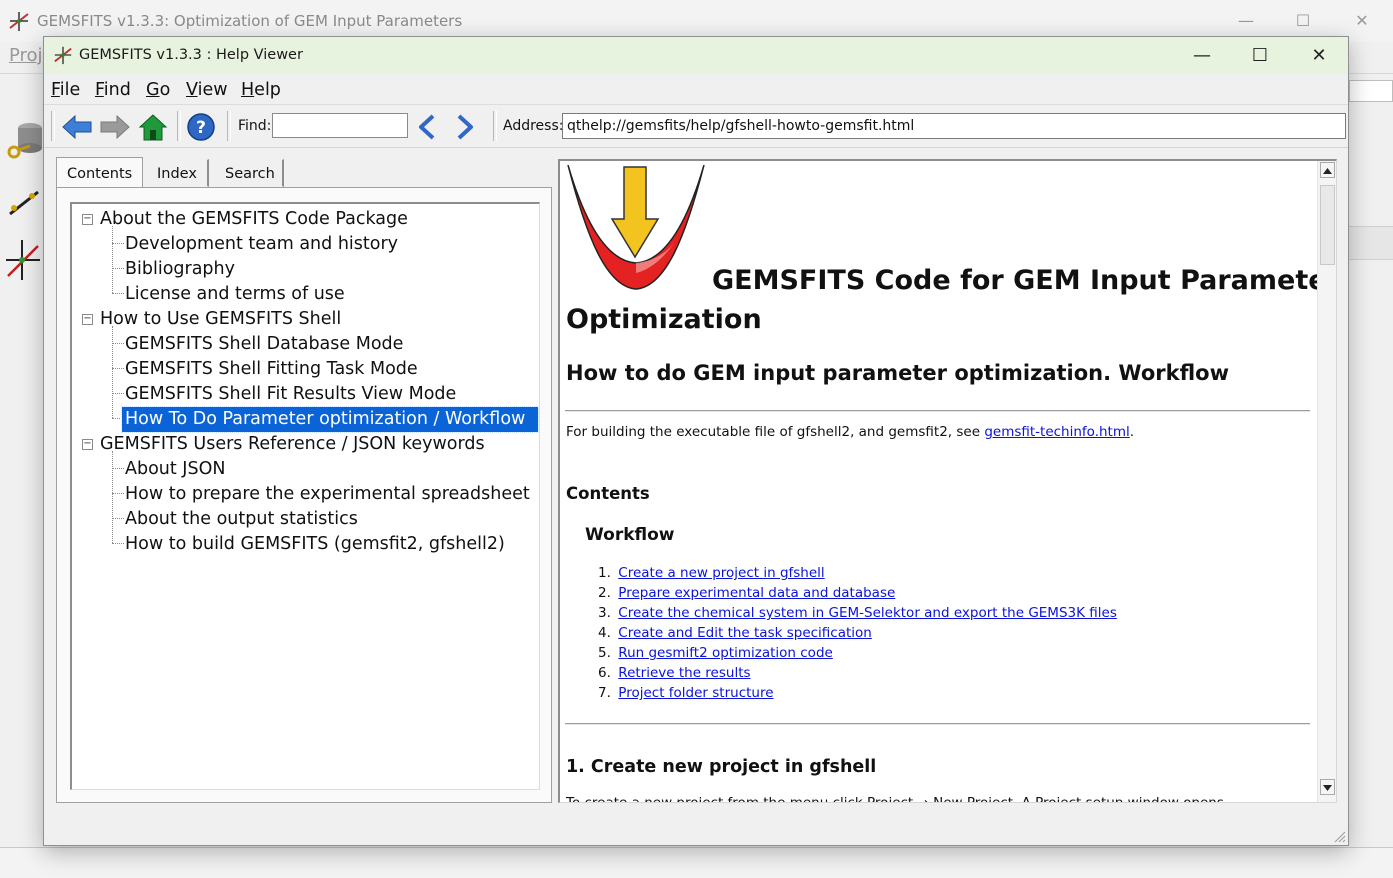 The width and height of the screenshot is (1393, 878). I want to click on help-button: ?, so click(201, 127).